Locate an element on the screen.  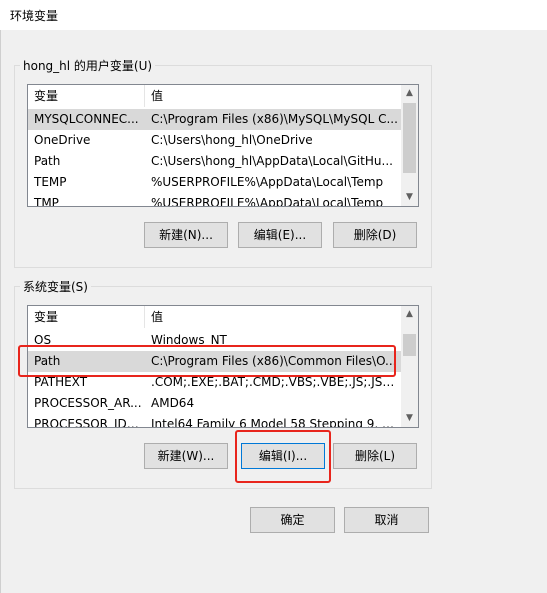
variable-name: TEMP is located at coordinates (50, 182).